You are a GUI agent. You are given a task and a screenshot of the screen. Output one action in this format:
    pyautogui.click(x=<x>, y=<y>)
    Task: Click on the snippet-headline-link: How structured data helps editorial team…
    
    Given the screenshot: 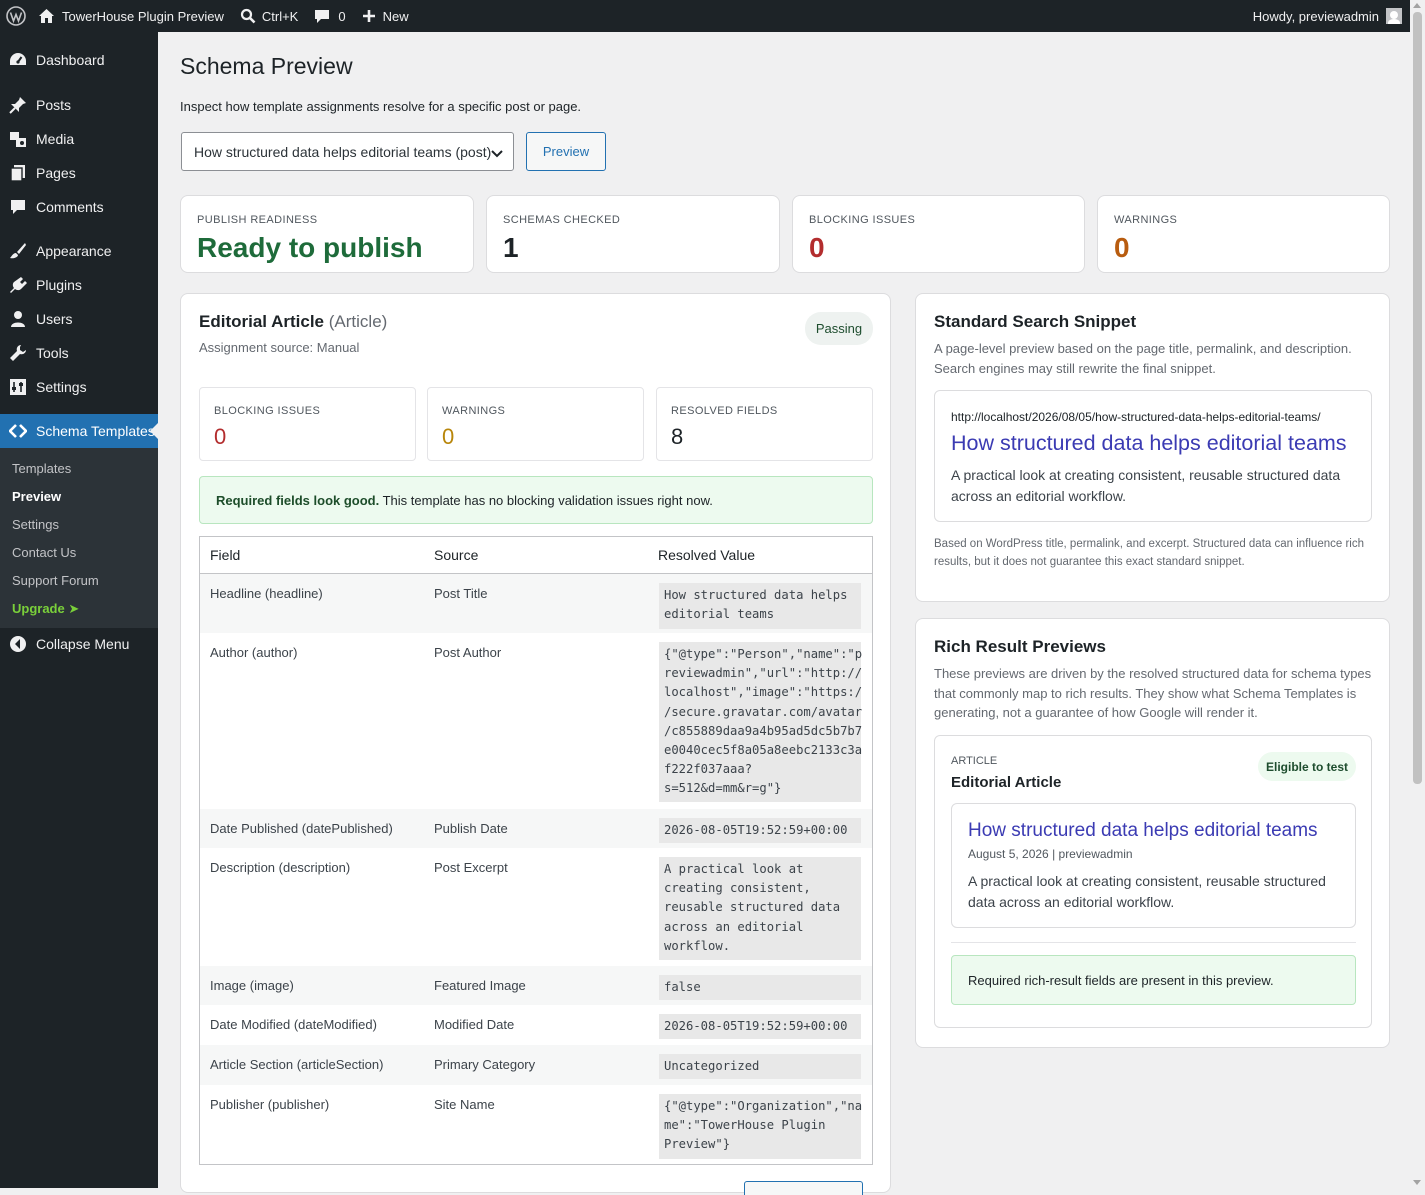 What is the action you would take?
    pyautogui.click(x=1149, y=443)
    